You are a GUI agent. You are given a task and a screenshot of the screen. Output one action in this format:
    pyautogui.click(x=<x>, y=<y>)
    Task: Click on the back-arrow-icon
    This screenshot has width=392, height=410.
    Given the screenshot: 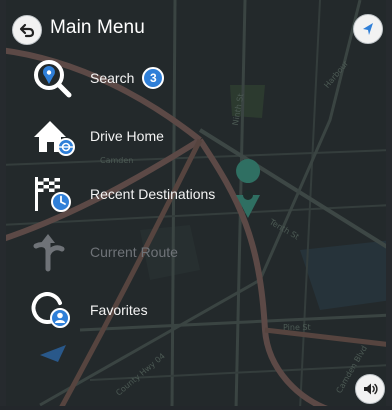 What is the action you would take?
    pyautogui.click(x=27, y=30)
    